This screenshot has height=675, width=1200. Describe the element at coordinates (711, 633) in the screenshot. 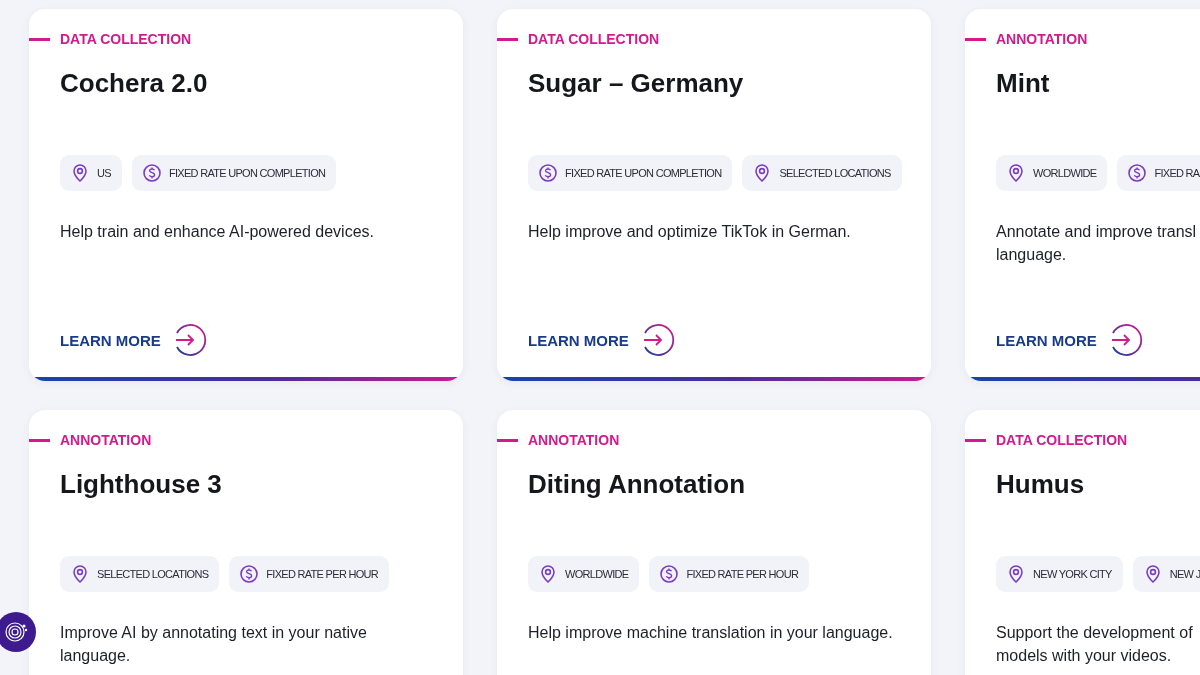

I see `card-description: Help improve machine translation in your language.` at that location.